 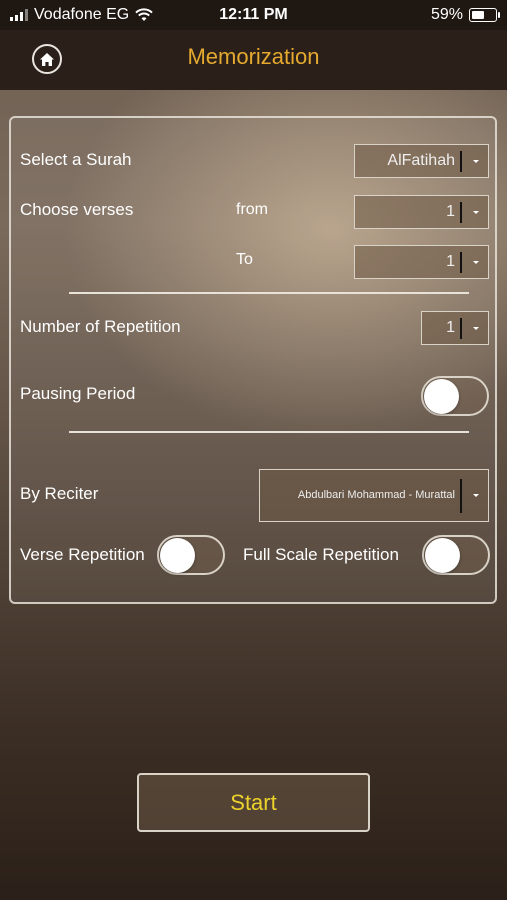 I want to click on nav-bar: Memorization, so click(x=253, y=60).